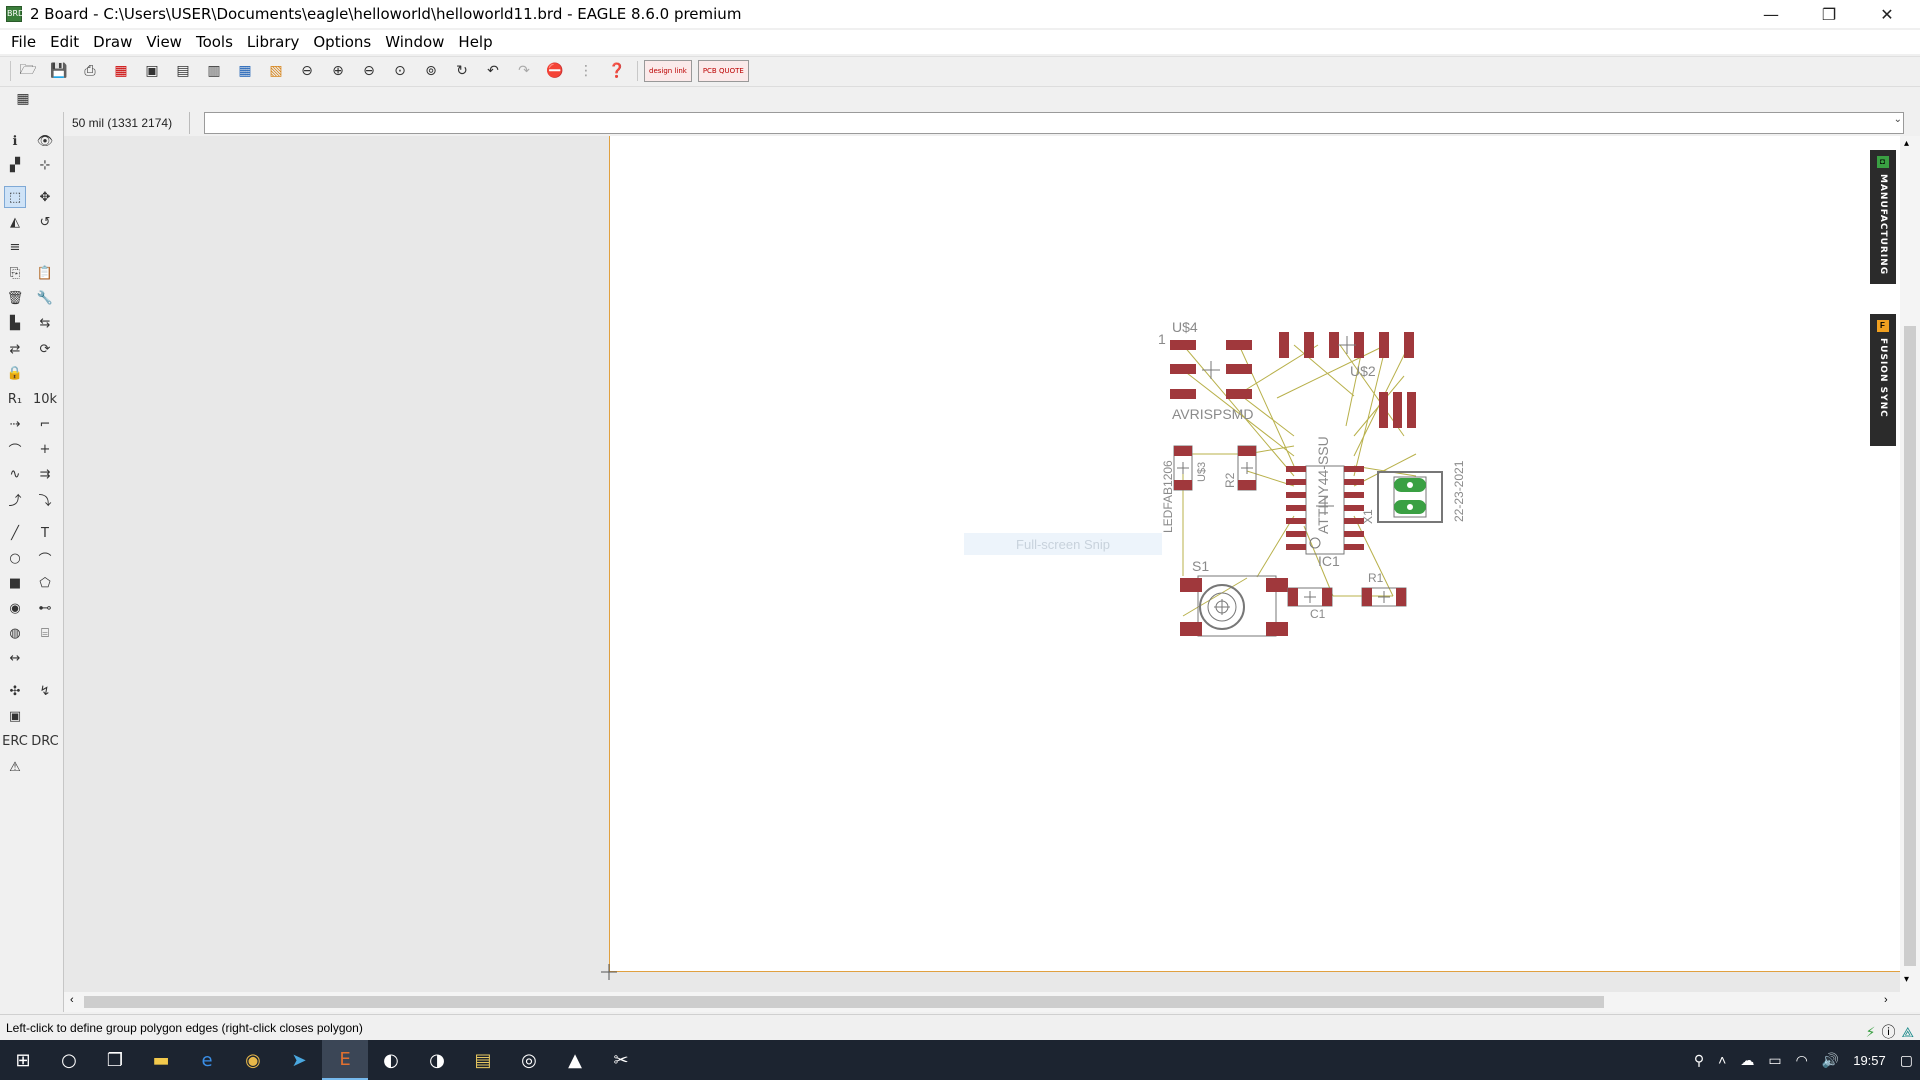 This screenshot has width=1920, height=1080. I want to click on library-icon: ▥, so click(214, 71).